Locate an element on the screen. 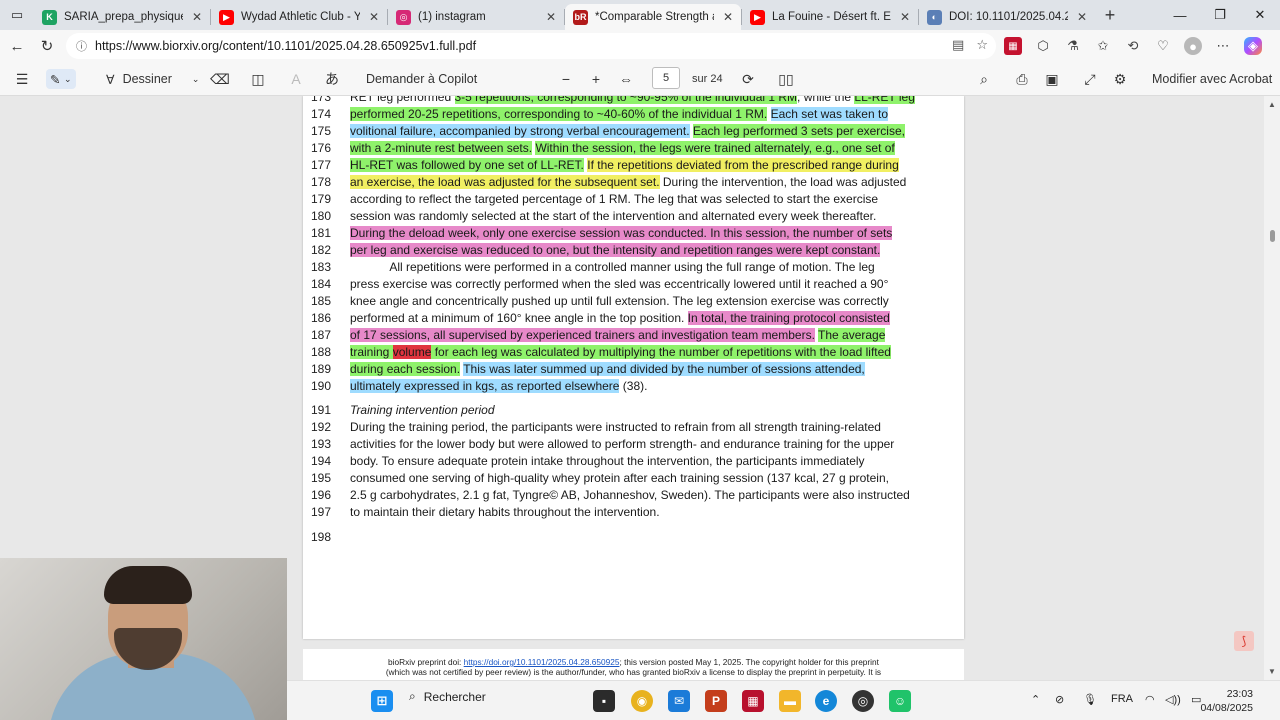 This screenshot has width=1280, height=720. page-view-icon: ▯▯ is located at coordinates (786, 79).